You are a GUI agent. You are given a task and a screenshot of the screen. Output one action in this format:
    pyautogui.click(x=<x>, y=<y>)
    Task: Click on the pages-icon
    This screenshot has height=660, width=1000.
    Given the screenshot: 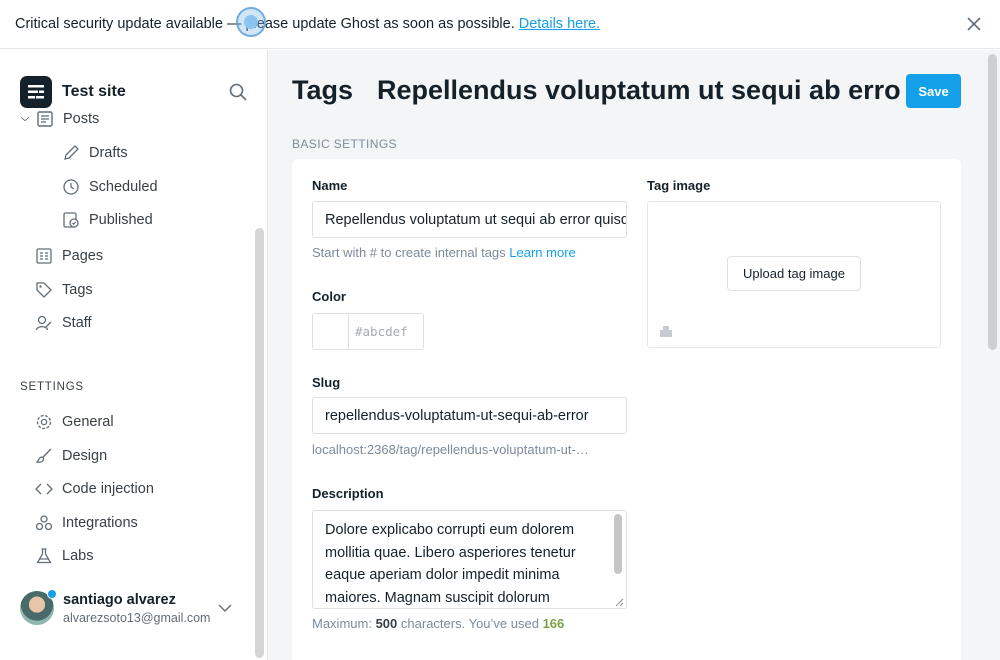 What is the action you would take?
    pyautogui.click(x=44, y=256)
    